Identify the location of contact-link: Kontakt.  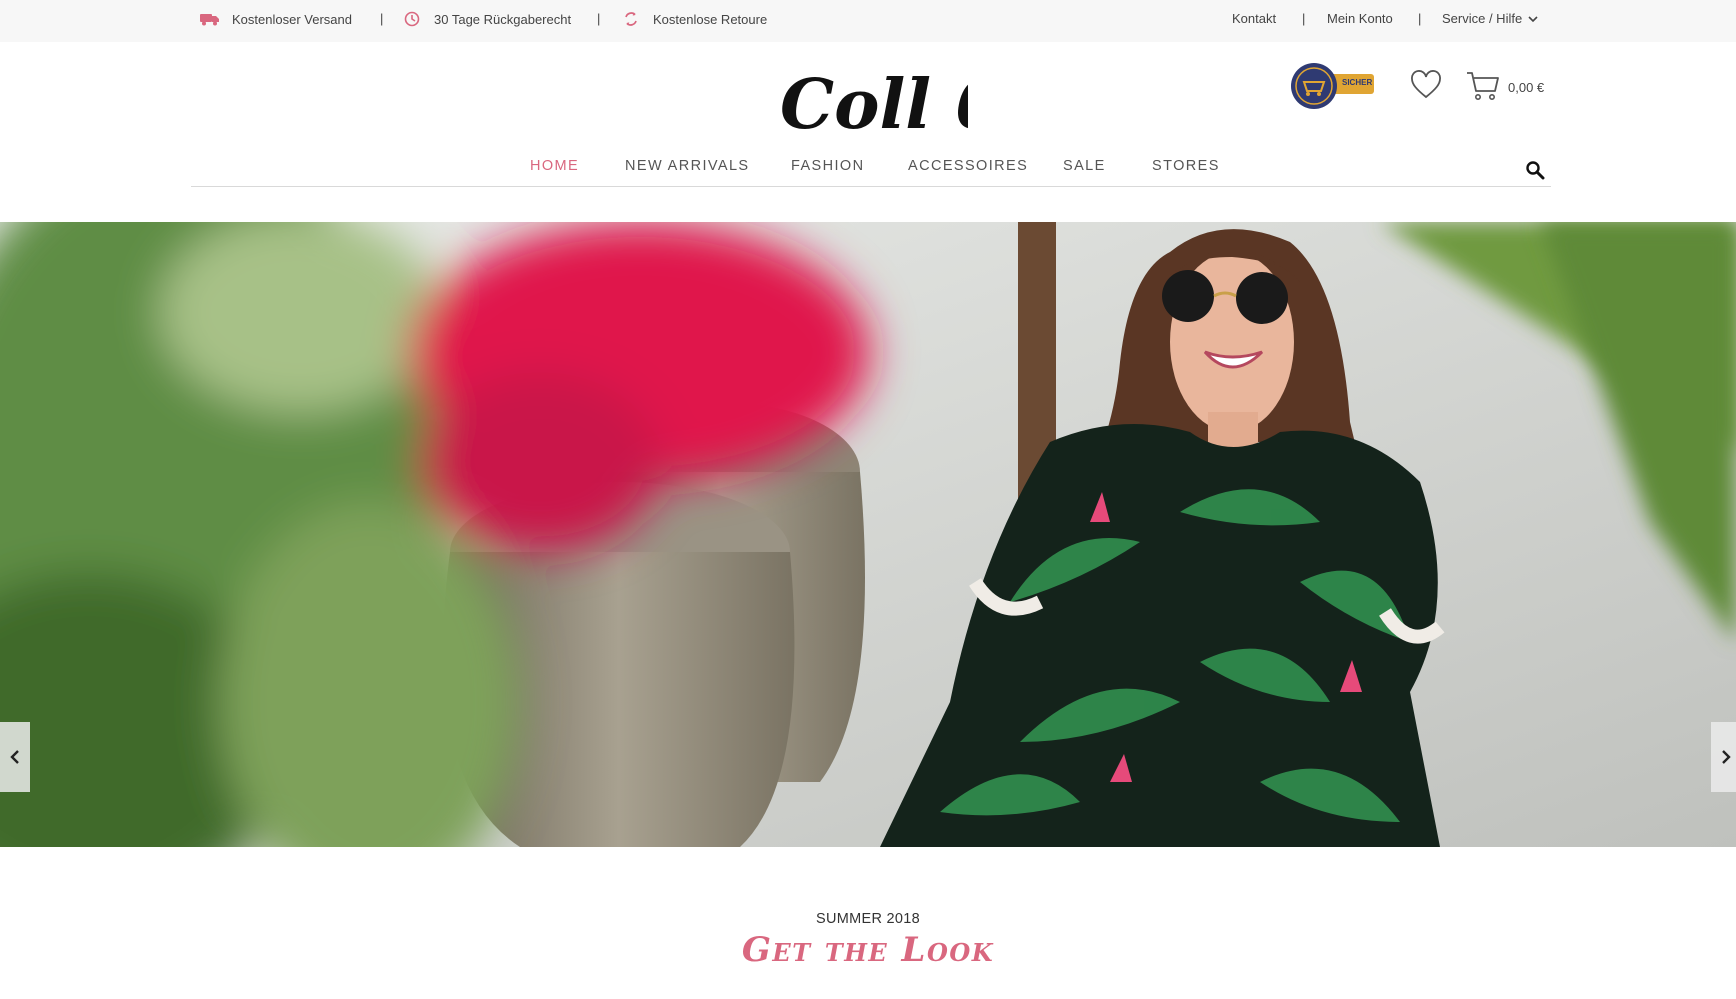
(1254, 19).